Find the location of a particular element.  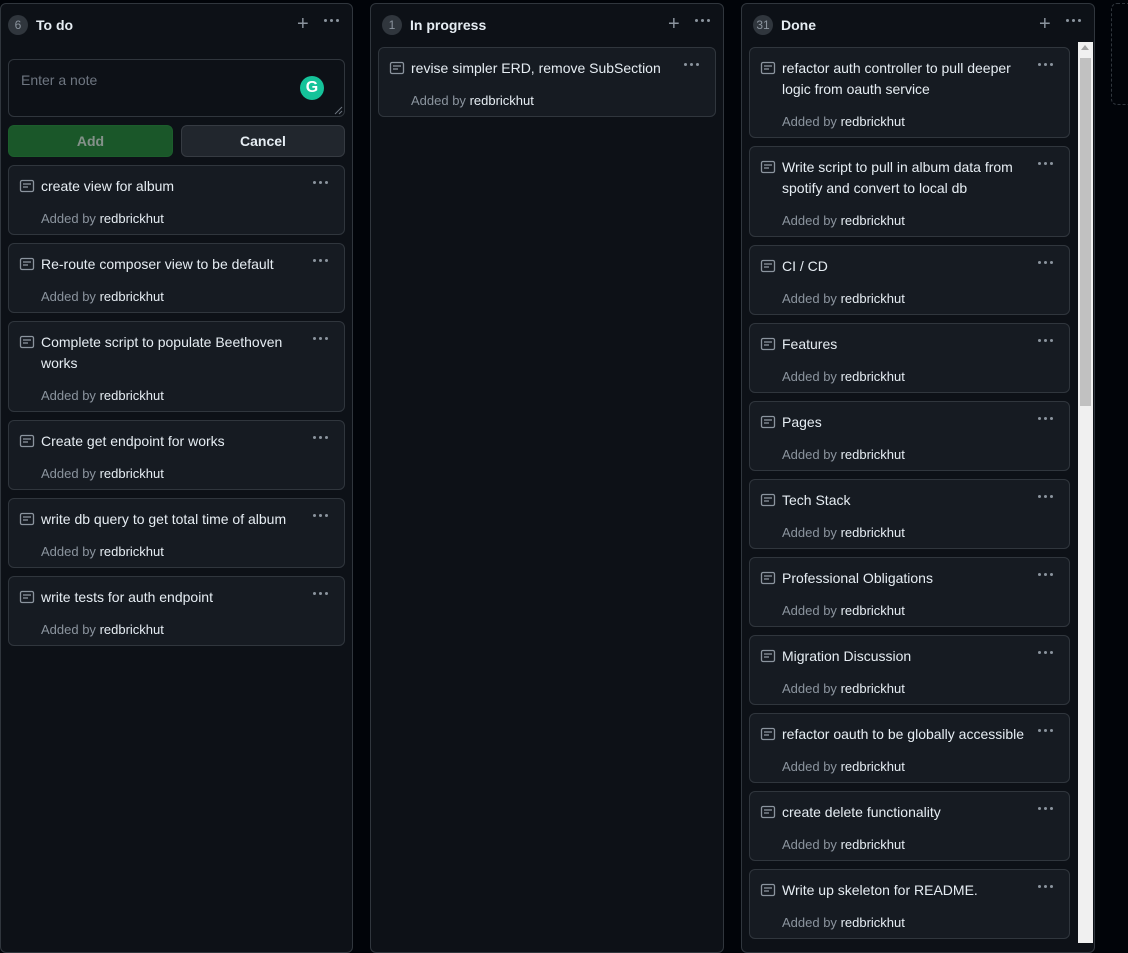

grammarly-icon: G is located at coordinates (312, 88).